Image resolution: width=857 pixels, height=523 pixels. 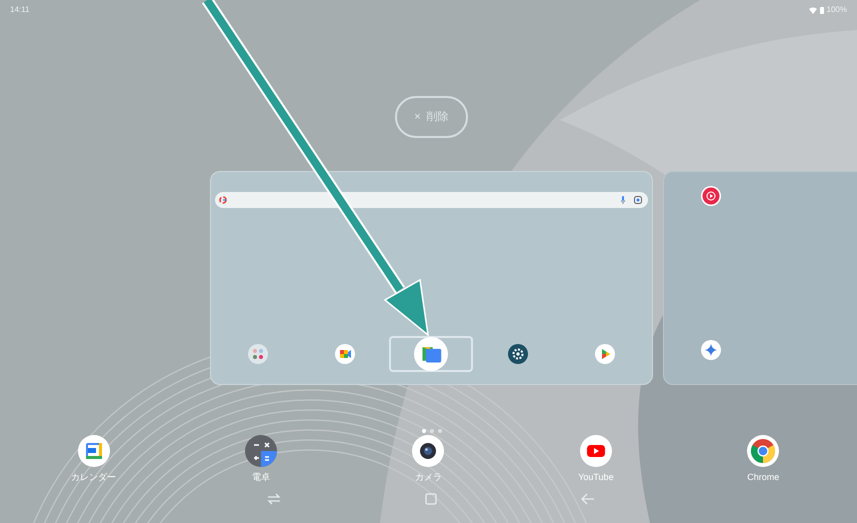 What do you see at coordinates (763, 451) in the screenshot?
I see `browser-icon` at bounding box center [763, 451].